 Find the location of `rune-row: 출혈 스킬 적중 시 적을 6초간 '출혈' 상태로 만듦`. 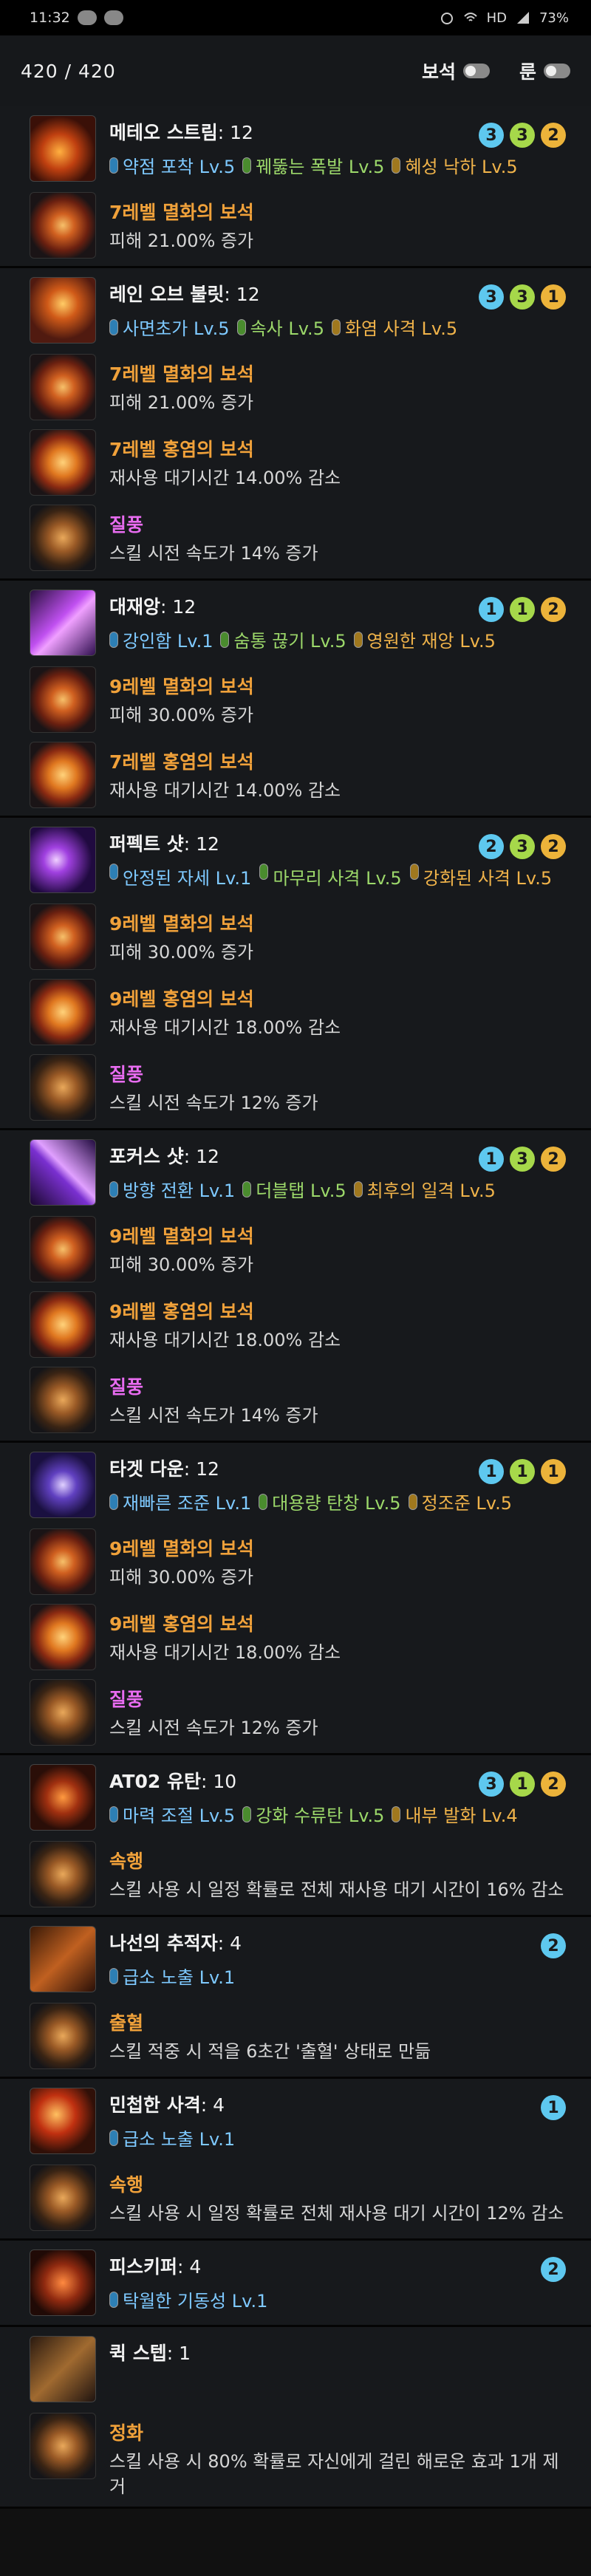

rune-row: 출혈 스킬 적중 시 적을 6초간 '출혈' 상태로 만듦 is located at coordinates (300, 2036).